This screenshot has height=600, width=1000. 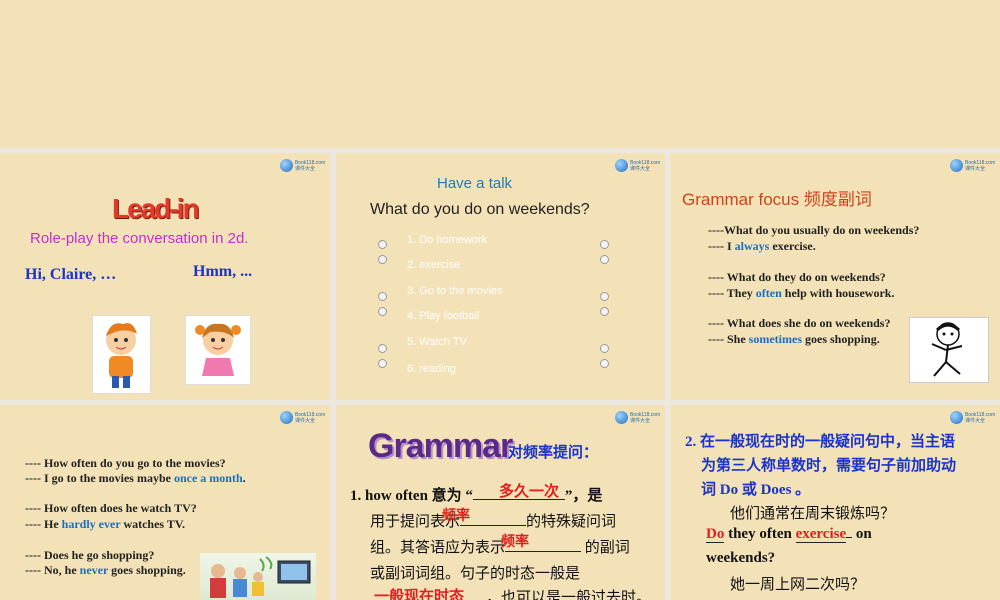 What do you see at coordinates (447, 240) in the screenshot?
I see `talk-item: 1. Do homework` at bounding box center [447, 240].